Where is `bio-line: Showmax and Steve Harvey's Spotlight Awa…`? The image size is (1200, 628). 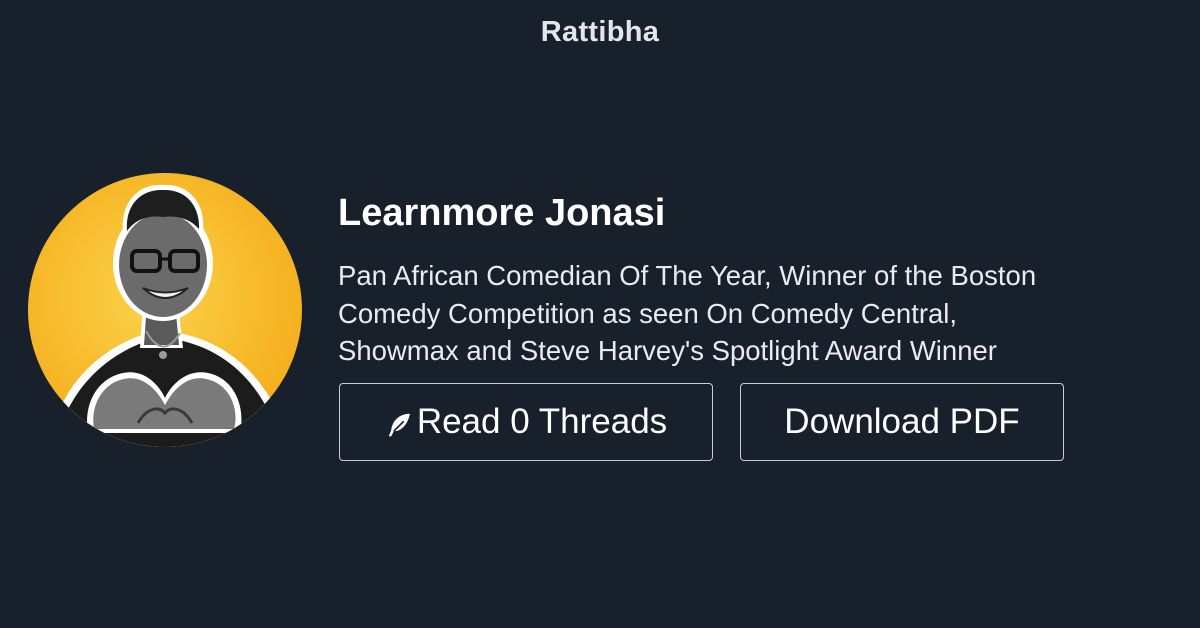 bio-line: Showmax and Steve Harvey's Spotlight Awa… is located at coordinates (667, 350).